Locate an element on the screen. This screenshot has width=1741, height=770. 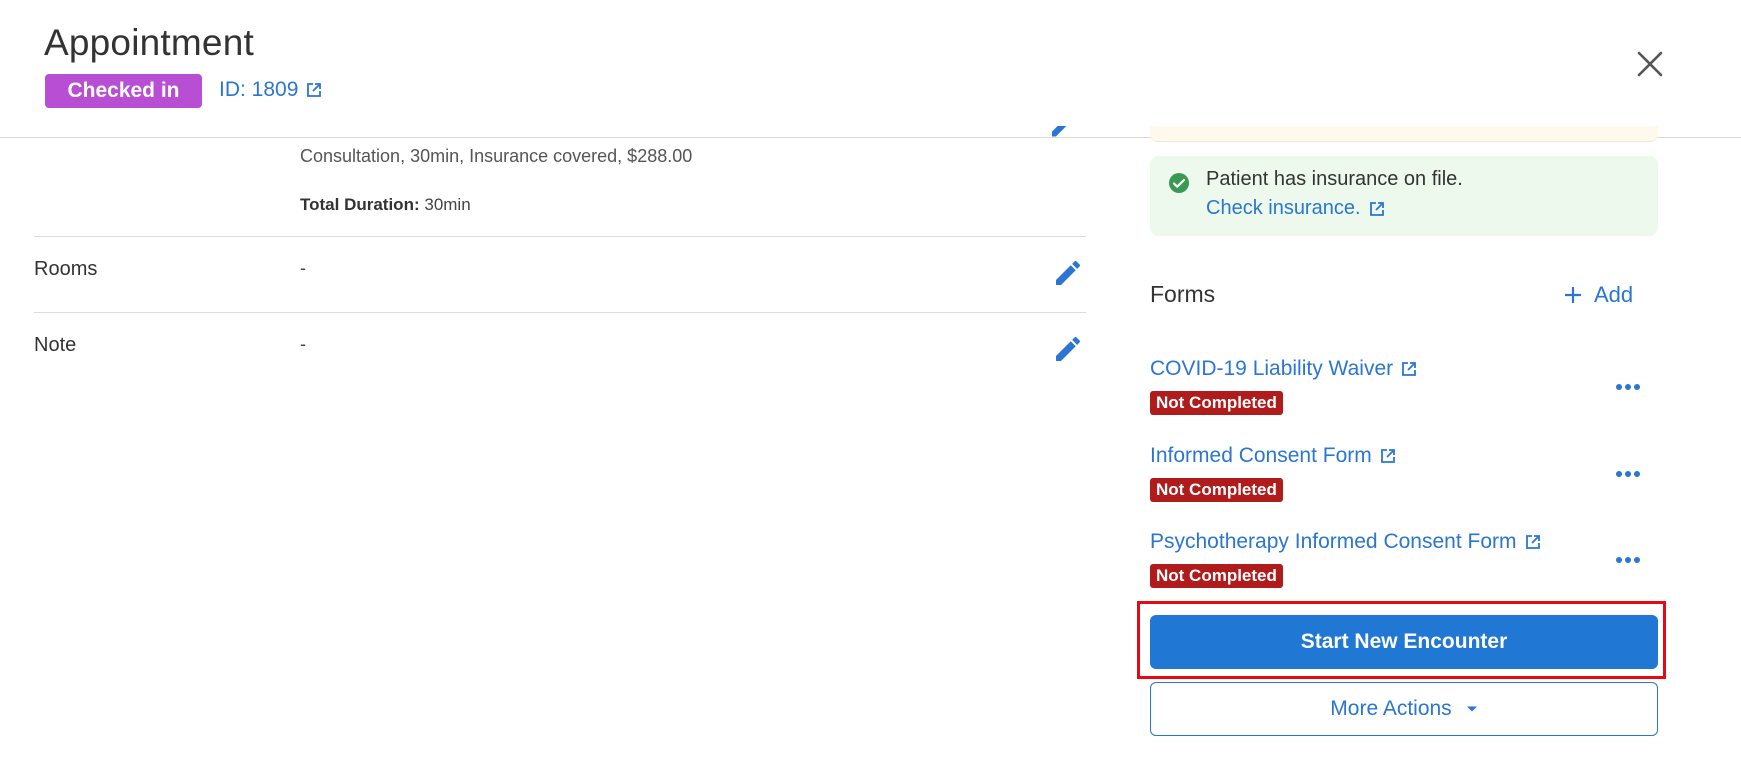
note-edit-button is located at coordinates (1068, 349).